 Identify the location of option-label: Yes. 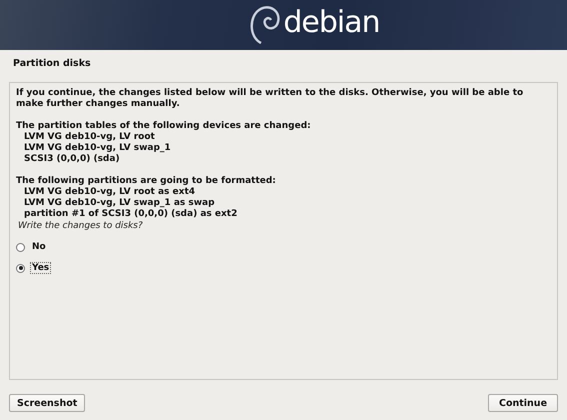
(41, 268).